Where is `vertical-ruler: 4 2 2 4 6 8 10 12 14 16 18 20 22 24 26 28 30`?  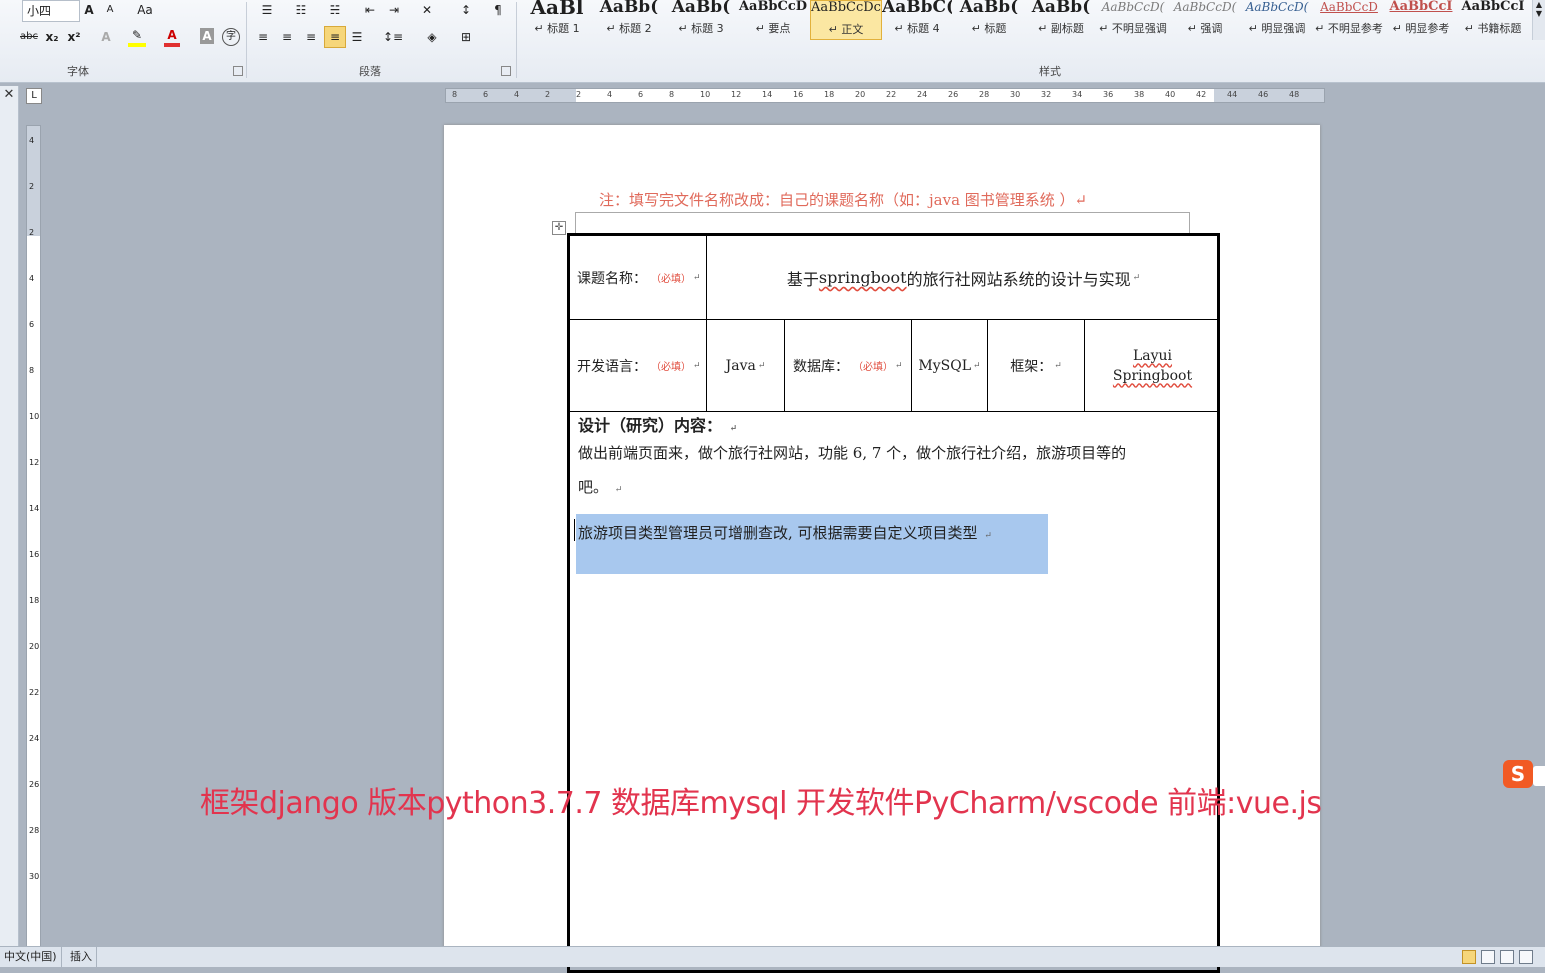
vertical-ruler: 4 2 2 4 6 8 10 12 14 16 18 20 22 24 26 28 30 is located at coordinates (33, 536).